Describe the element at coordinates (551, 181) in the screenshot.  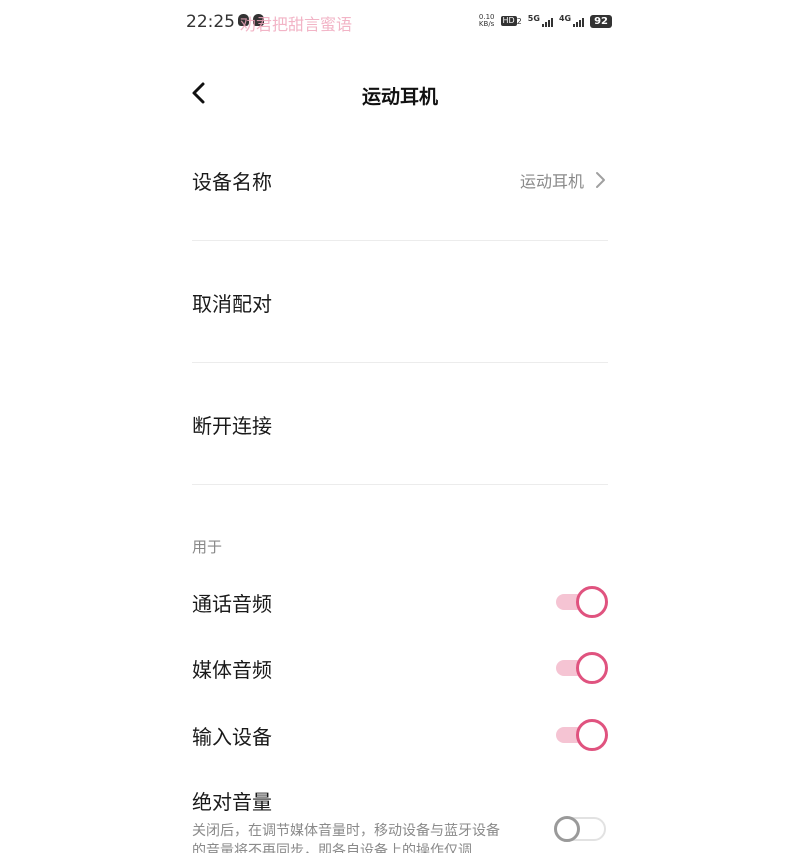
I see `device-name-value: 运动耳机` at that location.